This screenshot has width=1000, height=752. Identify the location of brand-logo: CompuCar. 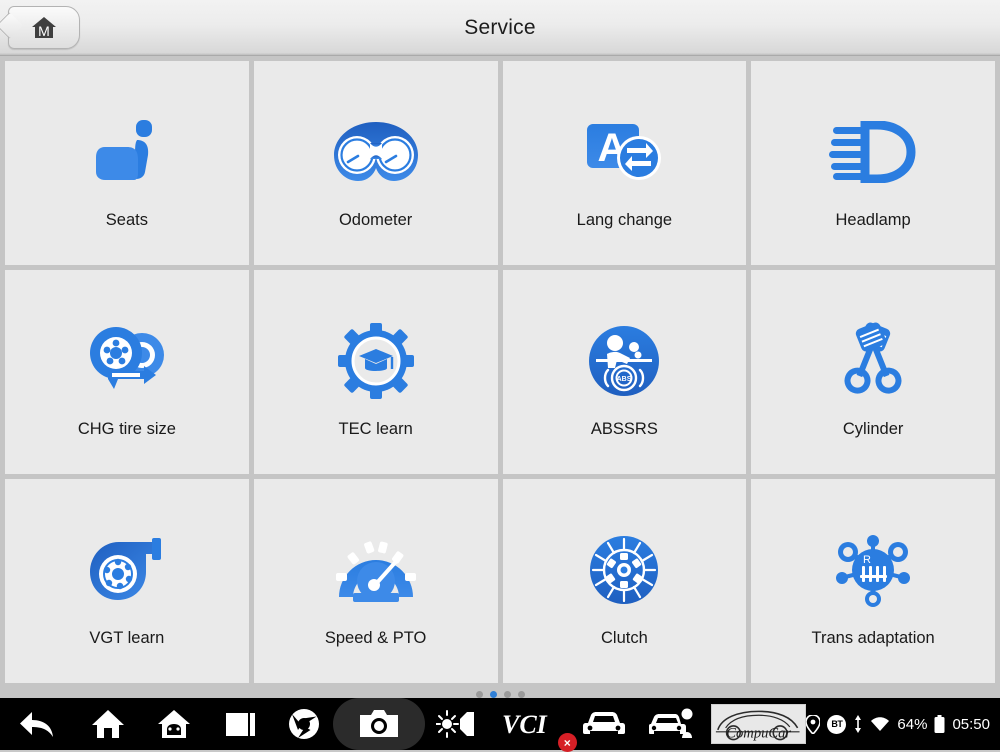
(759, 724).